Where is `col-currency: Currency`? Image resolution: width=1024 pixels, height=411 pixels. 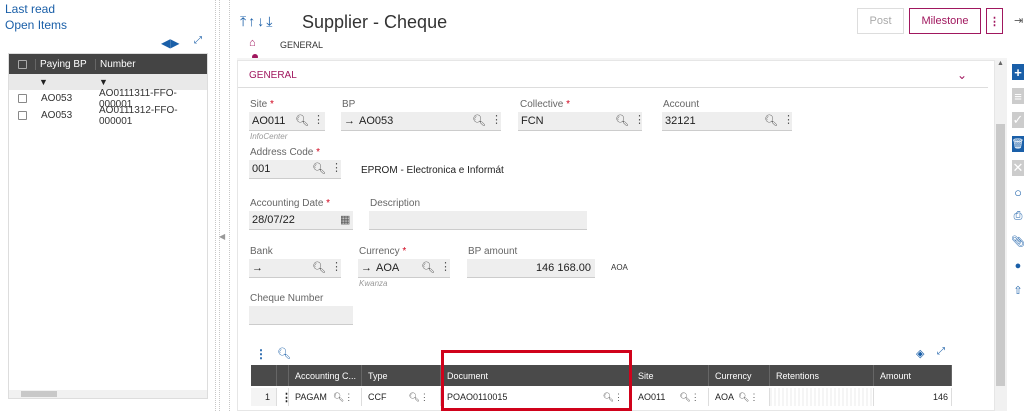 col-currency: Currency is located at coordinates (739, 375).